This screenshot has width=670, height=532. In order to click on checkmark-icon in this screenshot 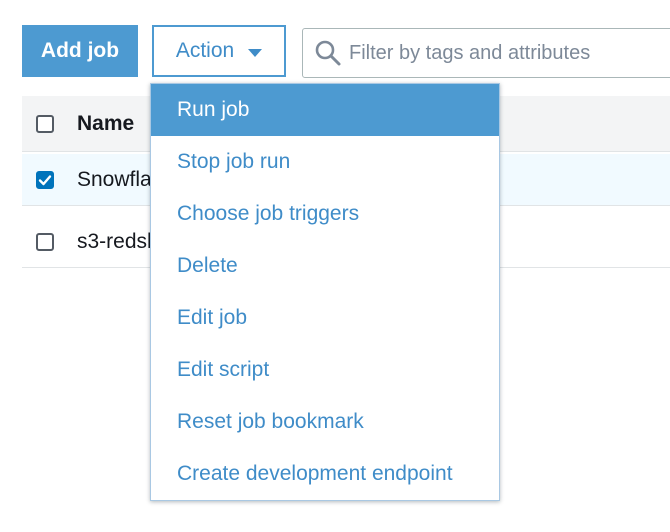, I will do `click(45, 179)`.